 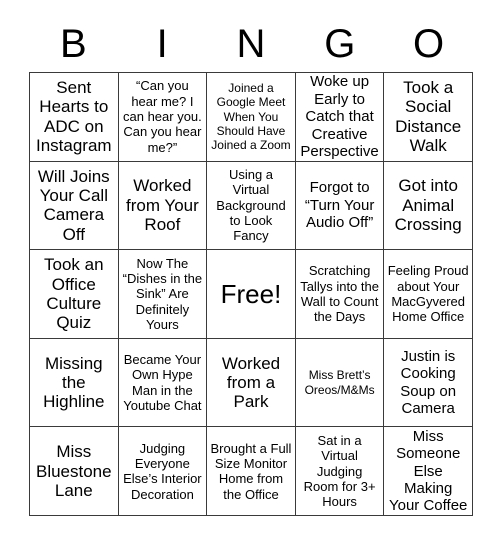 I want to click on bingo-cell-label: Worked from a Park, so click(x=251, y=382).